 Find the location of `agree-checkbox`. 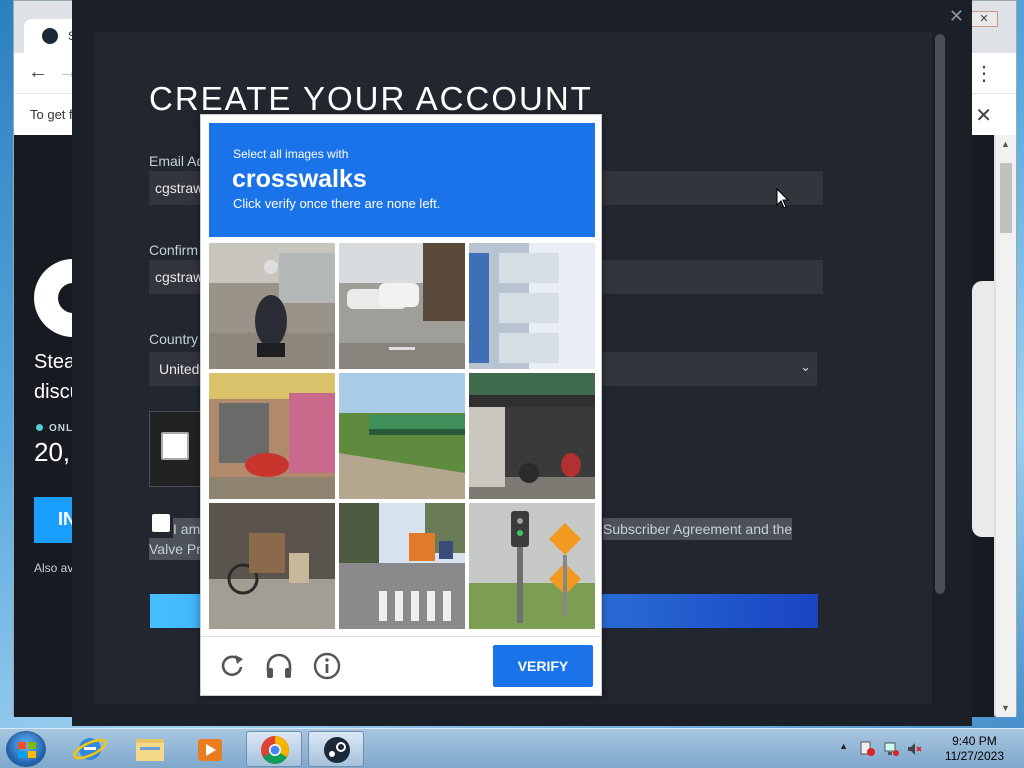

agree-checkbox is located at coordinates (161, 523).